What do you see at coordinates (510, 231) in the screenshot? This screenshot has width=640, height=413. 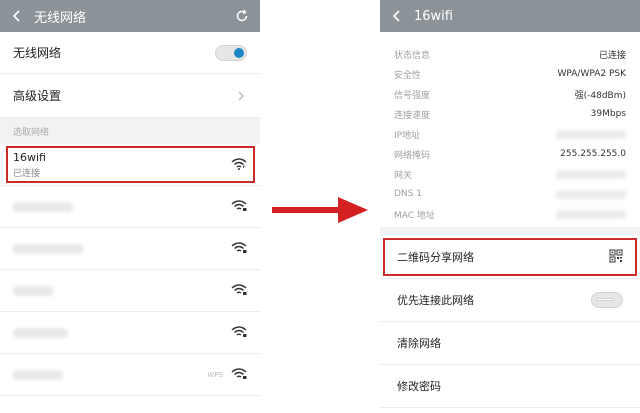 I see `section-divider` at bounding box center [510, 231].